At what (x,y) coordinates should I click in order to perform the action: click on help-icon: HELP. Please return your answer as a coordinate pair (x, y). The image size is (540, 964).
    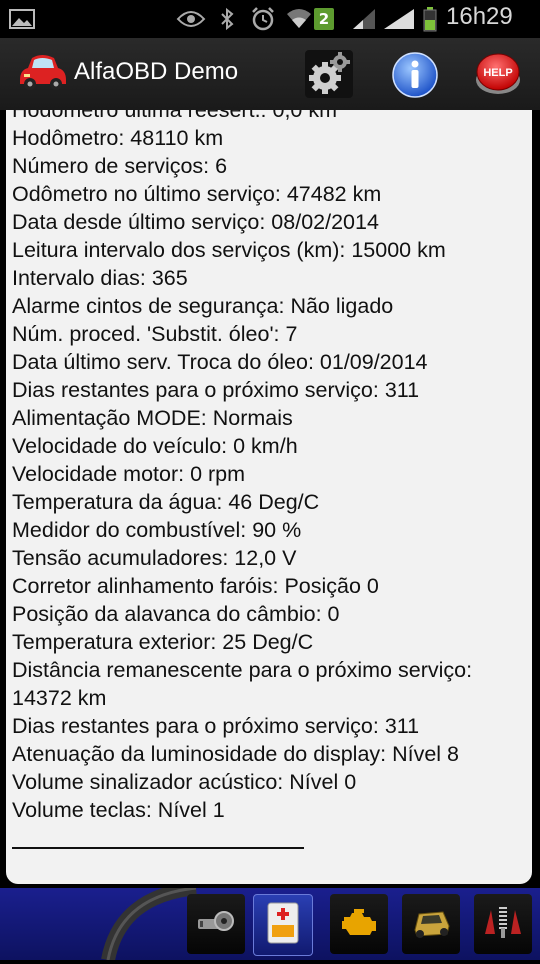
    Looking at the image, I should click on (498, 74).